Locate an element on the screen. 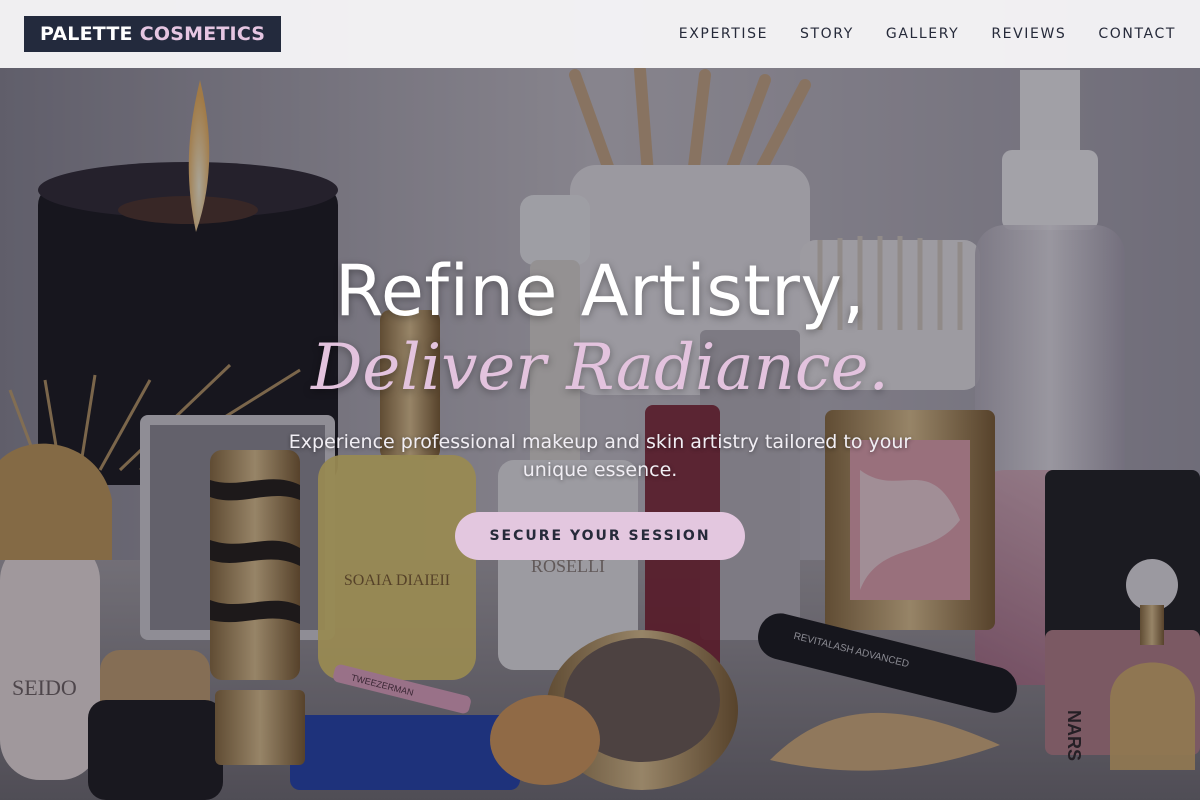  nav-link-reviews: REVIEWS is located at coordinates (1028, 34).